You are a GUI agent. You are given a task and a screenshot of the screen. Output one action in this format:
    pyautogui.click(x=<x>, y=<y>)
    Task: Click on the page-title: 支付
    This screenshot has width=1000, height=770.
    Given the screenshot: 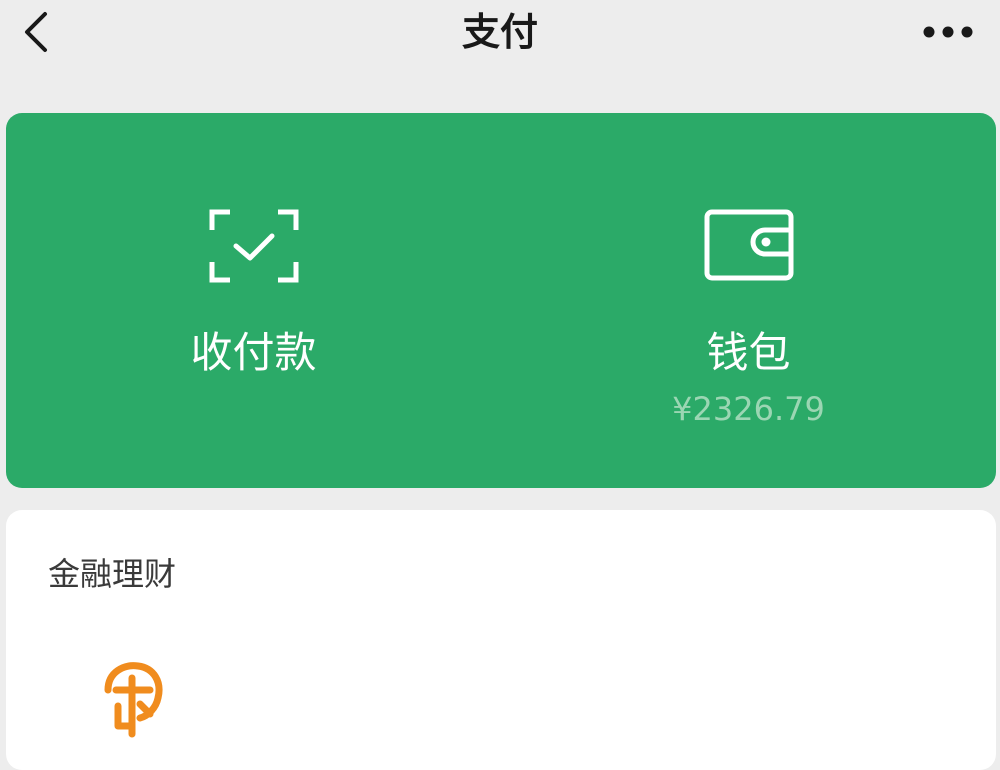 What is the action you would take?
    pyautogui.click(x=499, y=32)
    